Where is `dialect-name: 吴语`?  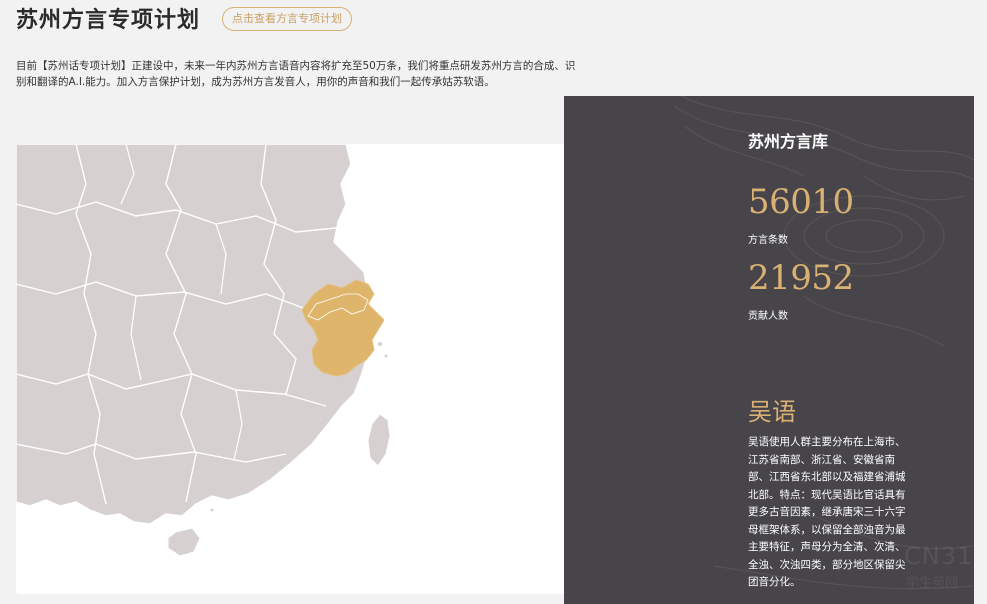 dialect-name: 吴语 is located at coordinates (772, 412).